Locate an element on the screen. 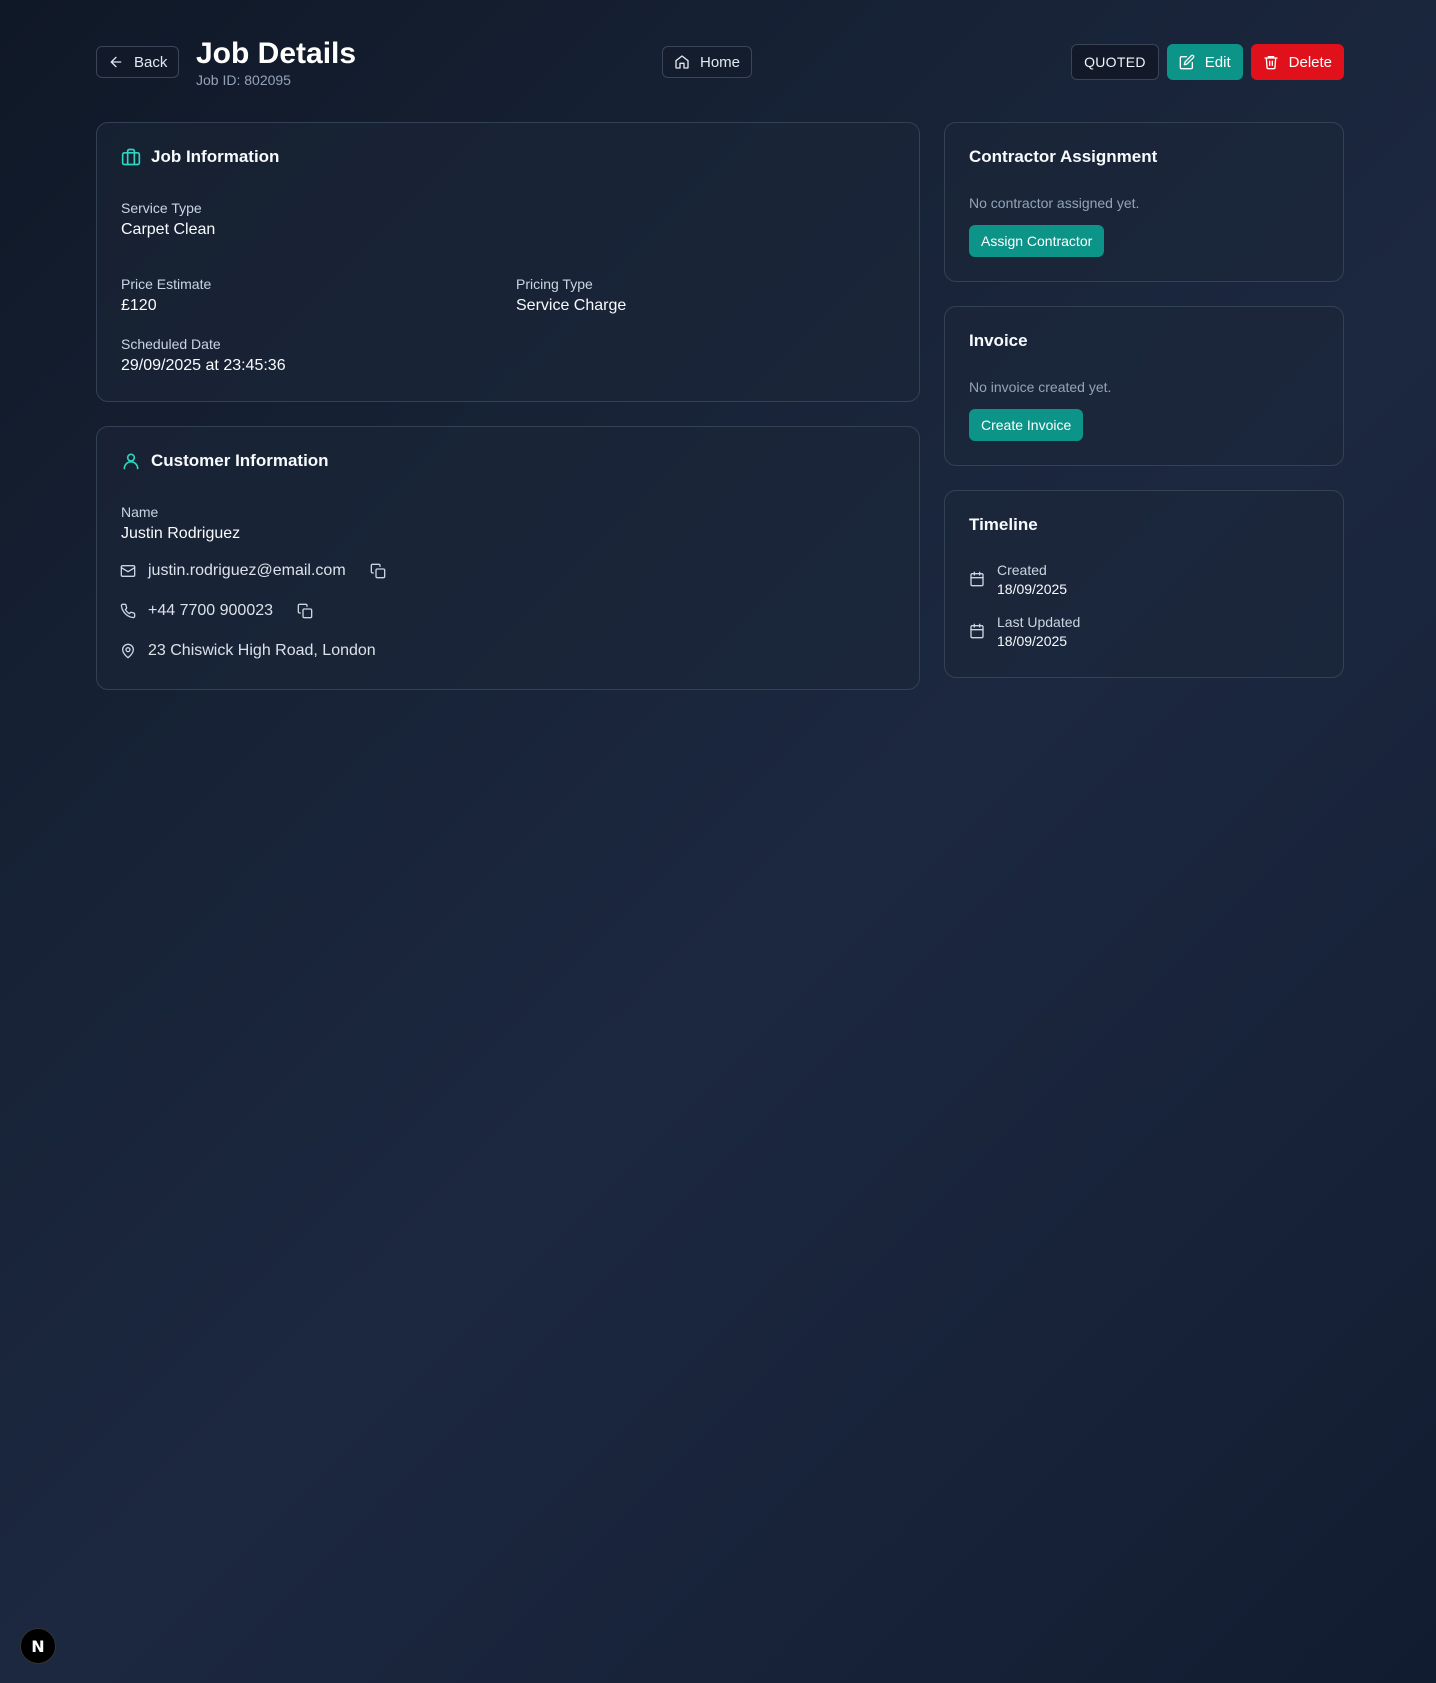  job-information-heading: Job Information is located at coordinates (200, 157).